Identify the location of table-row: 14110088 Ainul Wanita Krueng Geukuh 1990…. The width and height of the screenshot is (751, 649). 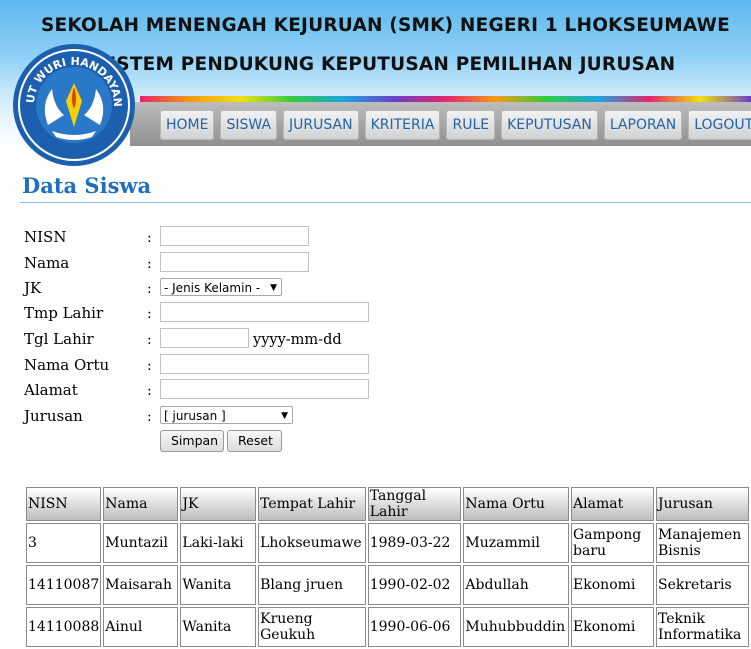
(387, 627).